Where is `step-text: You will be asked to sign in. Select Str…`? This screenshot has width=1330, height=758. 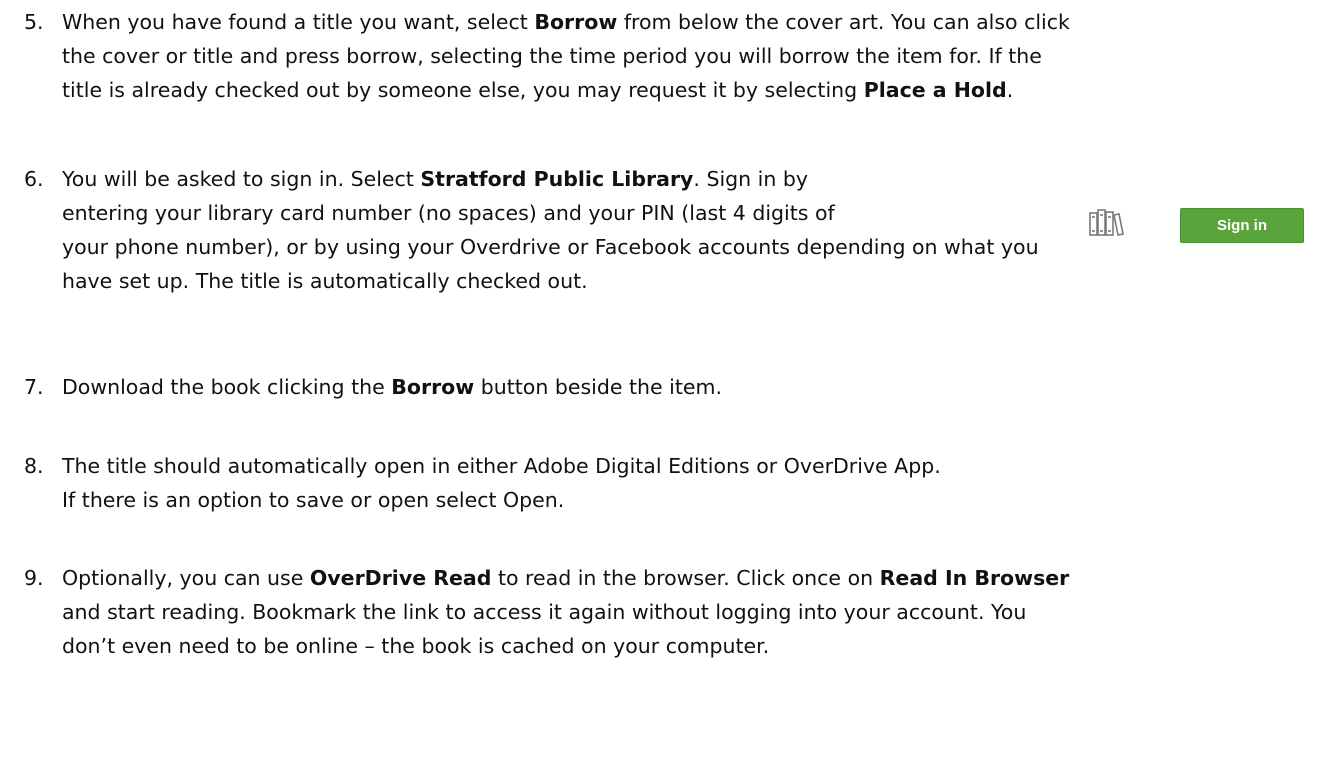
step-text: You will be asked to sign in. Select Str… is located at coordinates (550, 230).